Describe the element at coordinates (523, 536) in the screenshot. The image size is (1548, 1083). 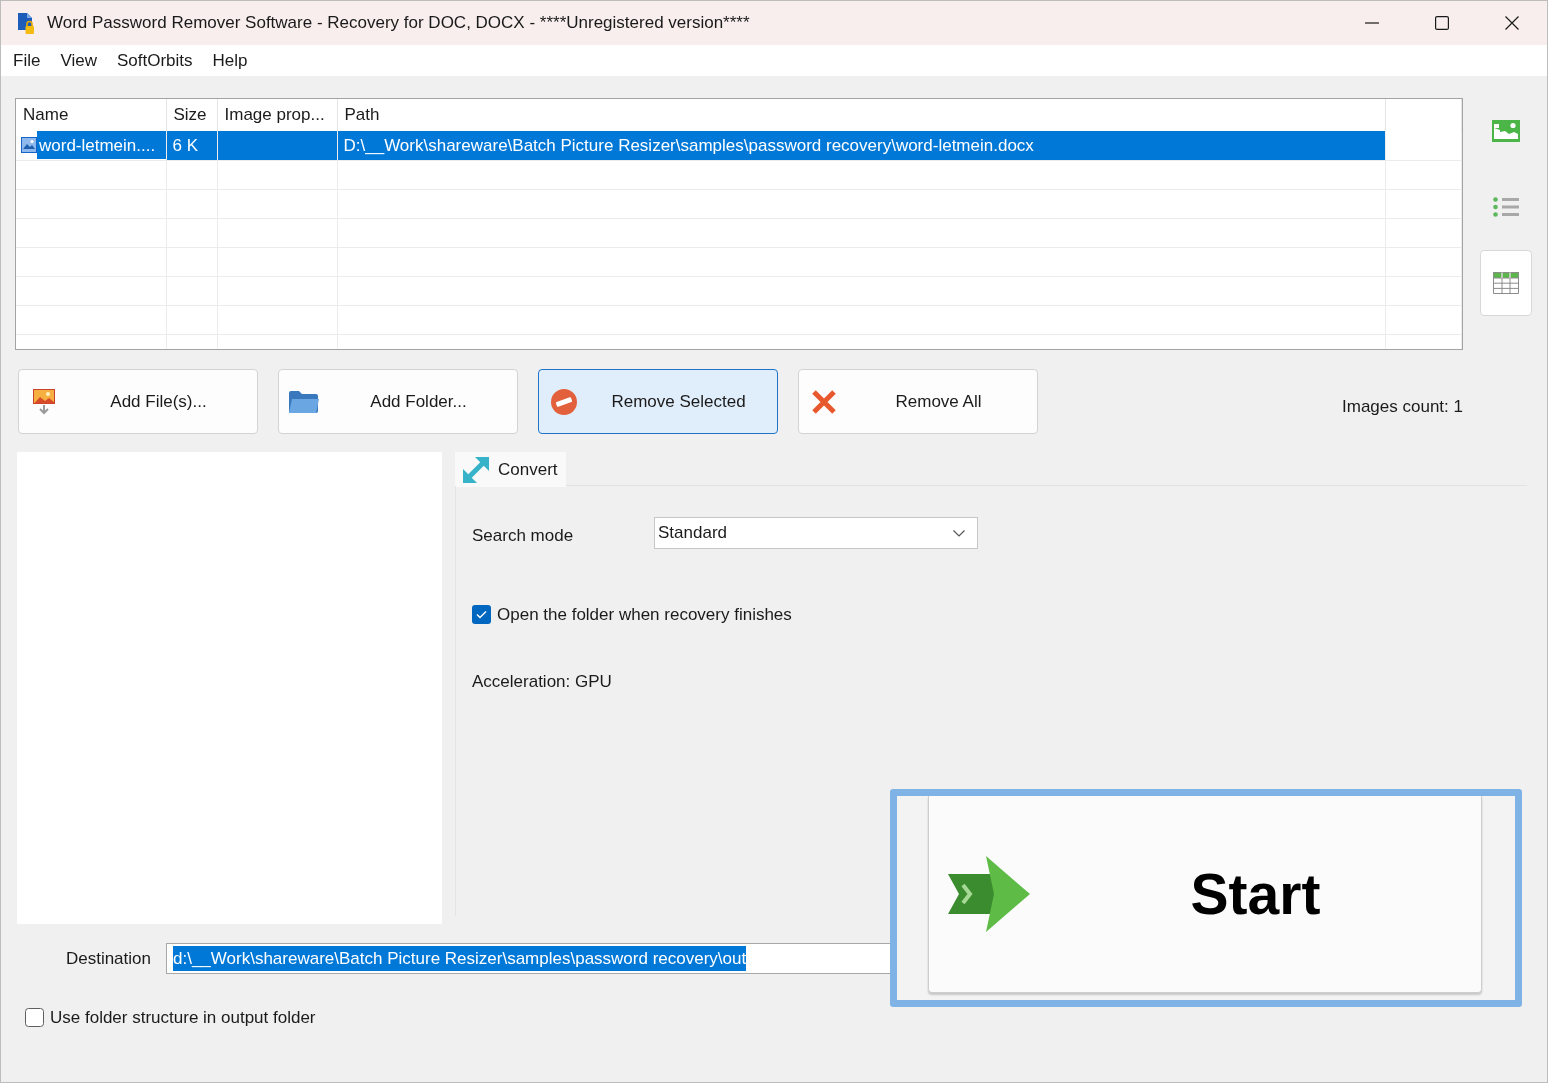
I see `search-mode-label: Search mode` at that location.